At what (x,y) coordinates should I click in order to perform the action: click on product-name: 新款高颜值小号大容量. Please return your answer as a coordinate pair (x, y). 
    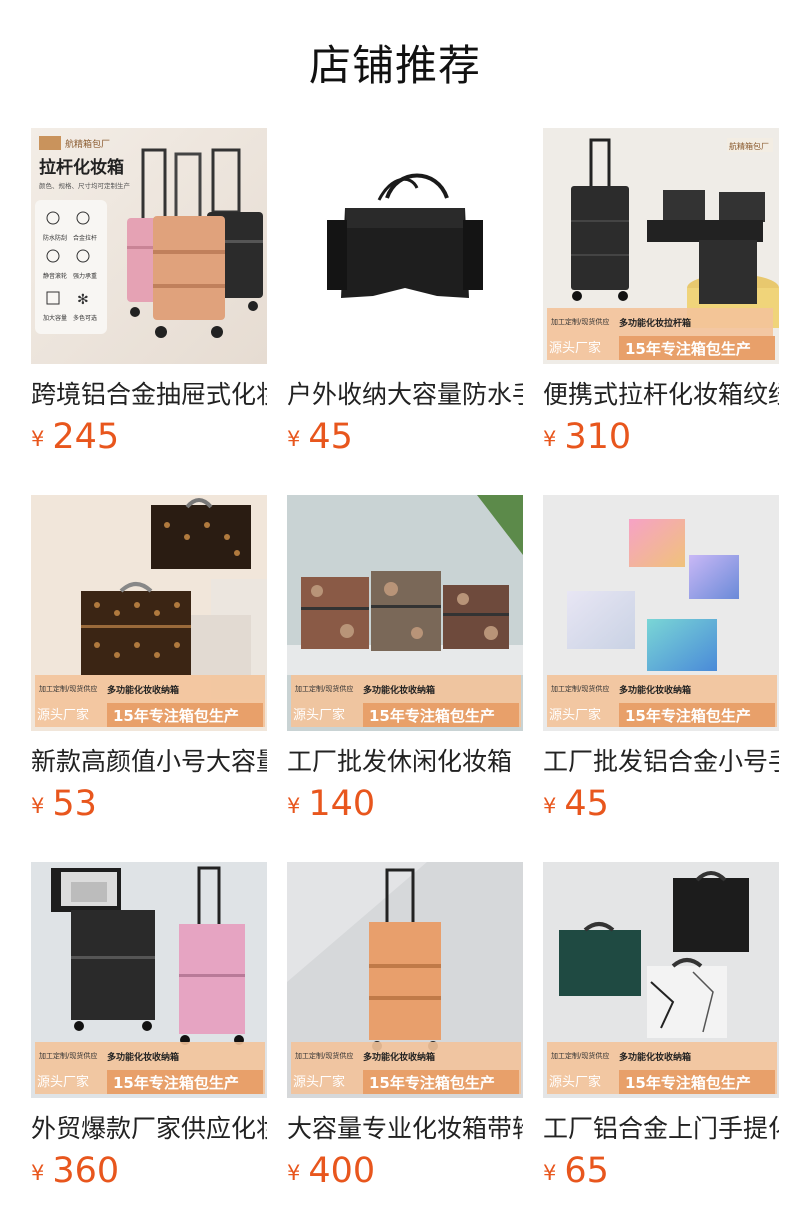
    Looking at the image, I should click on (149, 762).